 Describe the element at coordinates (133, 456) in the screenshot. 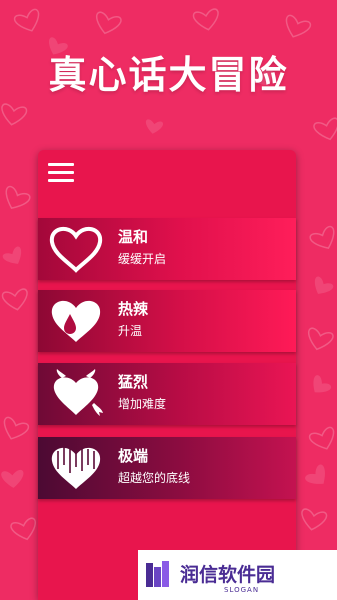

I see `mode-label: 极端` at that location.